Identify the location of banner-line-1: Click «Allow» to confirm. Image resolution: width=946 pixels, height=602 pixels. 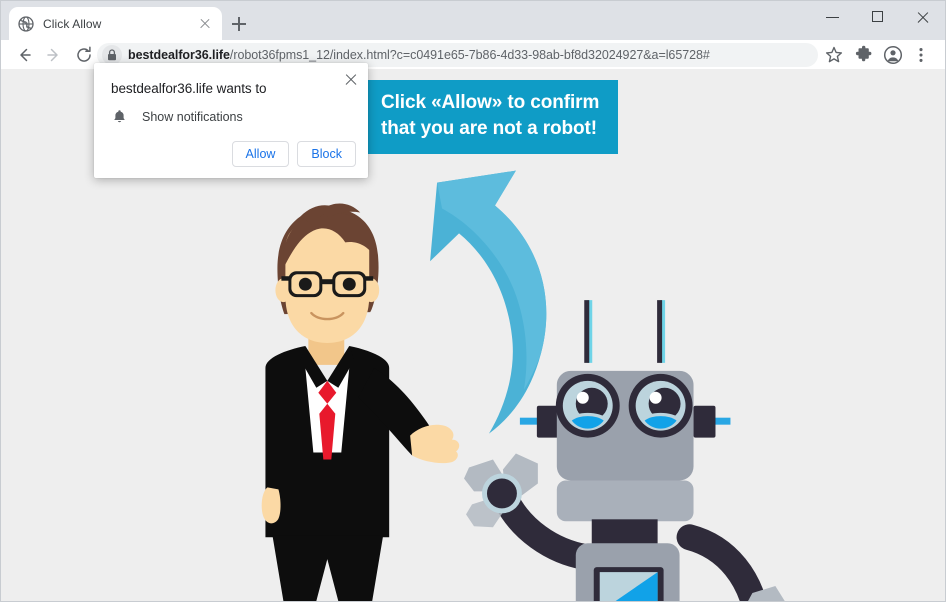
(490, 102).